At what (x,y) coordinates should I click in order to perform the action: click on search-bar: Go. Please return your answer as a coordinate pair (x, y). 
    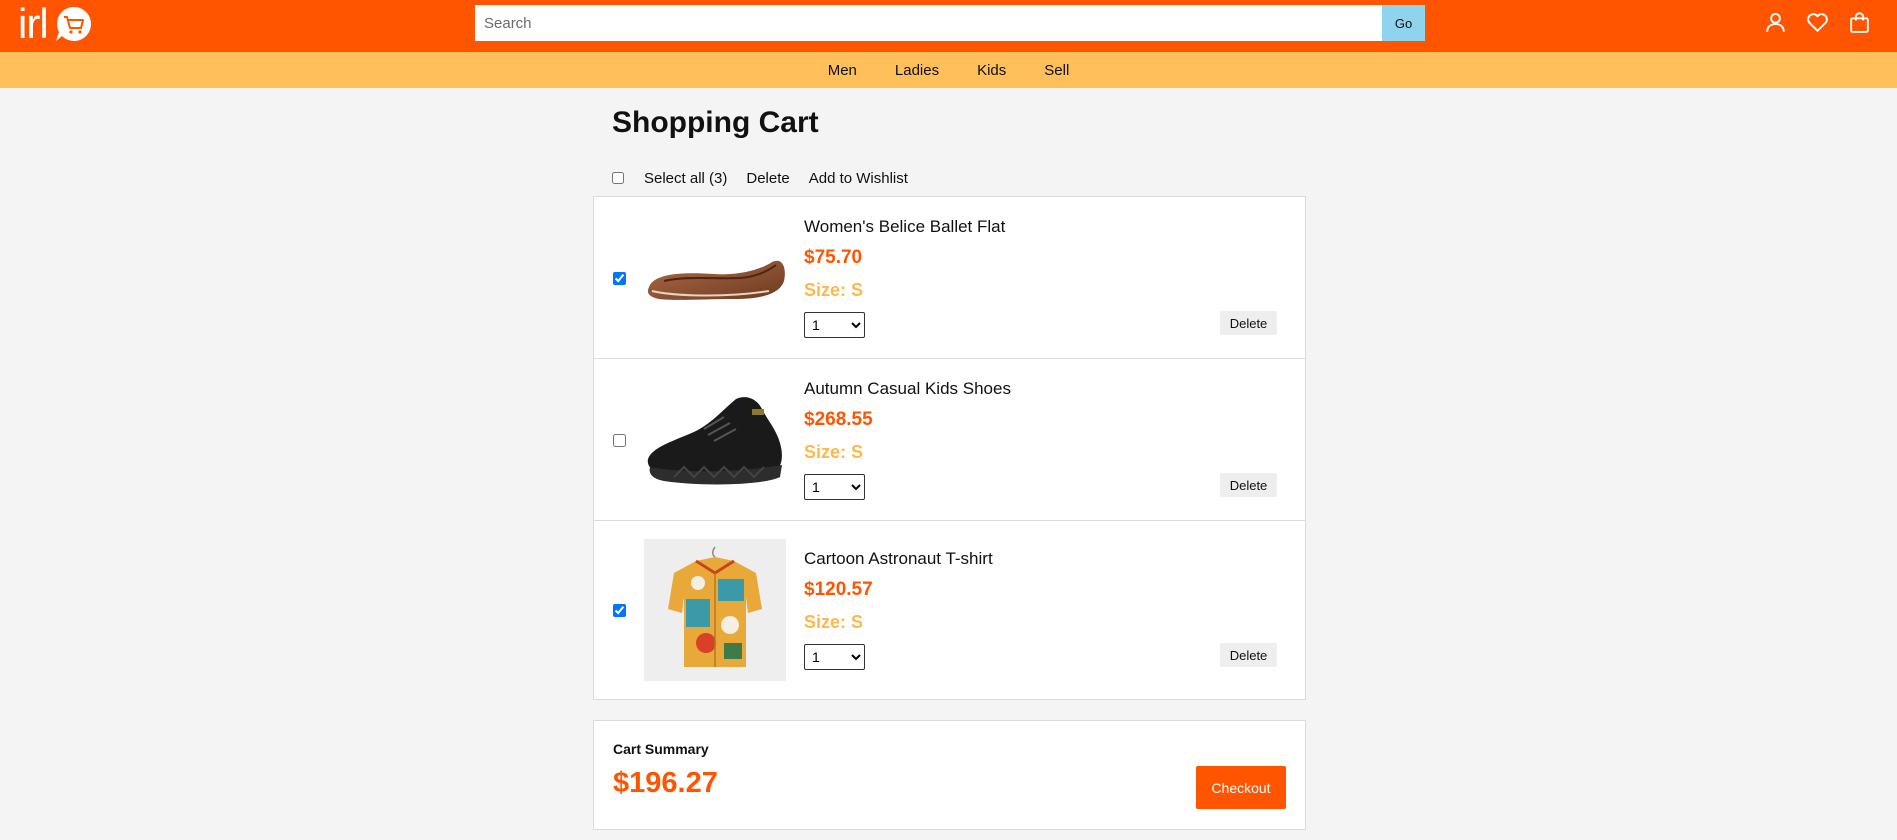
    Looking at the image, I should click on (950, 23).